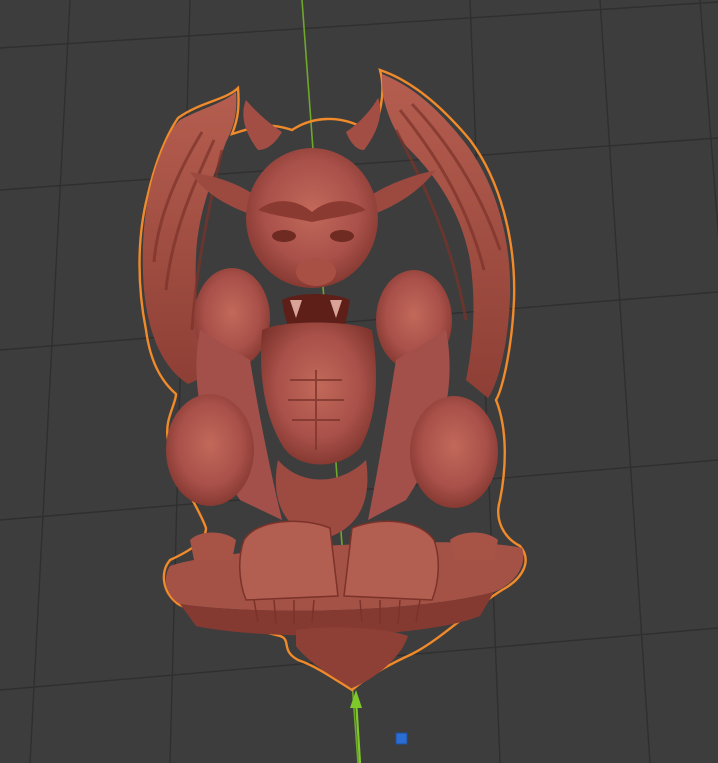 The height and width of the screenshot is (763, 718). What do you see at coordinates (356, 699) in the screenshot?
I see `y-arrow-icon` at bounding box center [356, 699].